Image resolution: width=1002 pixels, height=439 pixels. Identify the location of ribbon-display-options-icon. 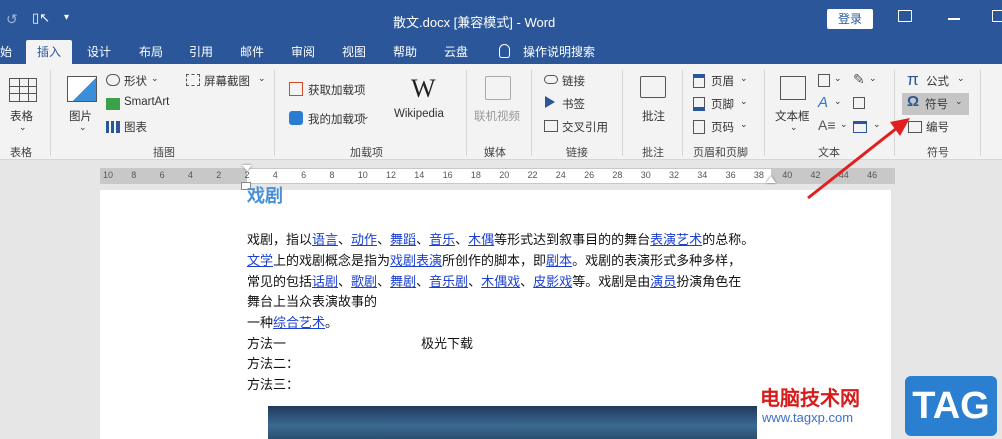
(905, 16).